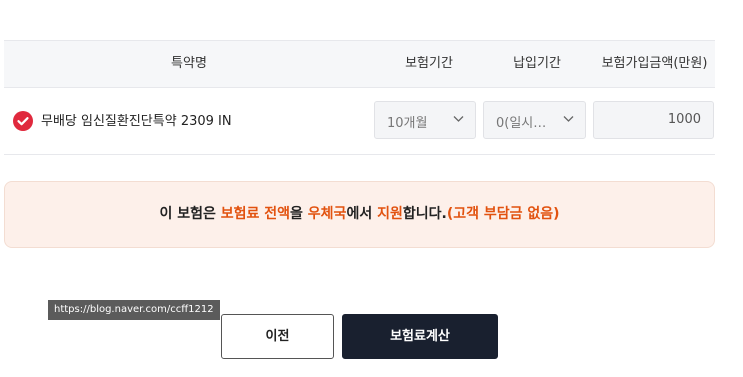 This screenshot has height=377, width=743. I want to click on notice-text-1: 이 보험은, so click(190, 214).